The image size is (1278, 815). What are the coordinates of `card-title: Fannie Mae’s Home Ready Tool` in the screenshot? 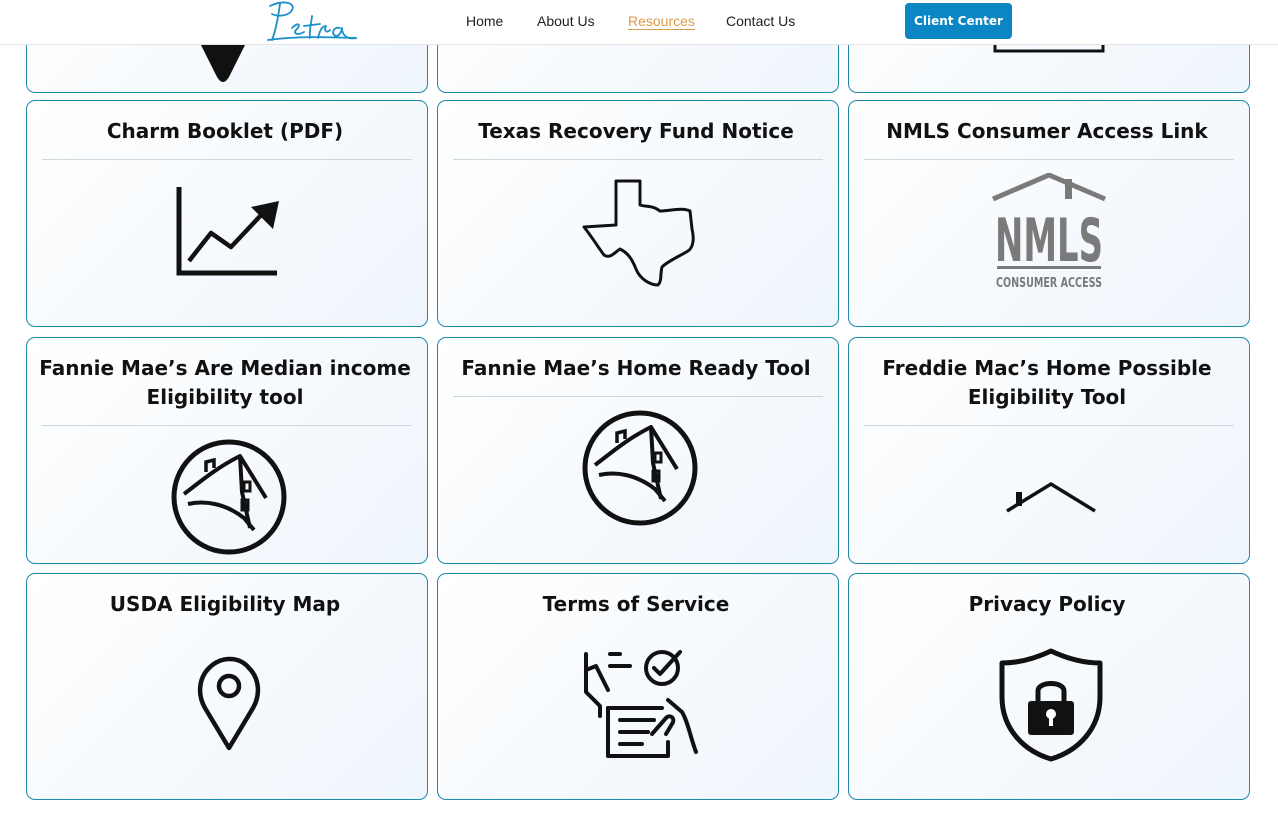 It's located at (636, 368).